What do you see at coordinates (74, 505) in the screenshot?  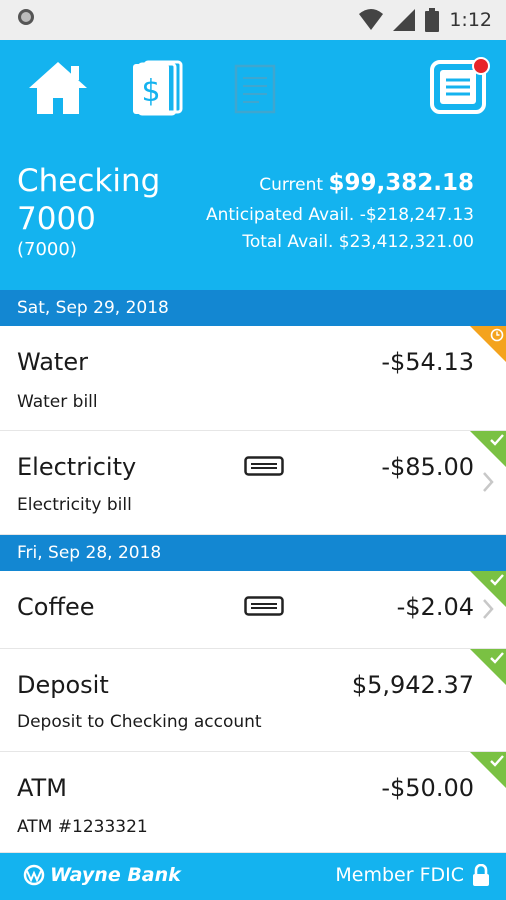 I see `transaction-description: Electricity bill` at bounding box center [74, 505].